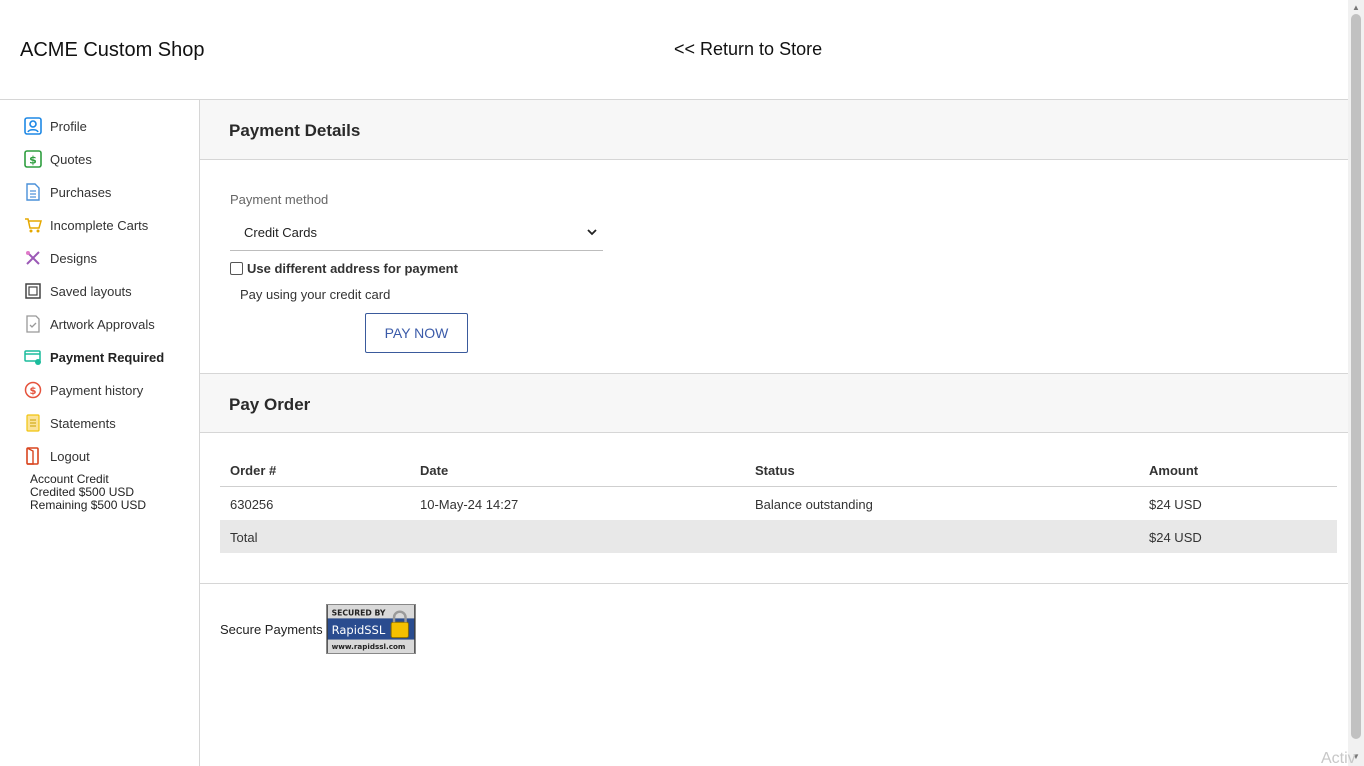  I want to click on sidebar-item-label: Payment Required, so click(107, 357).